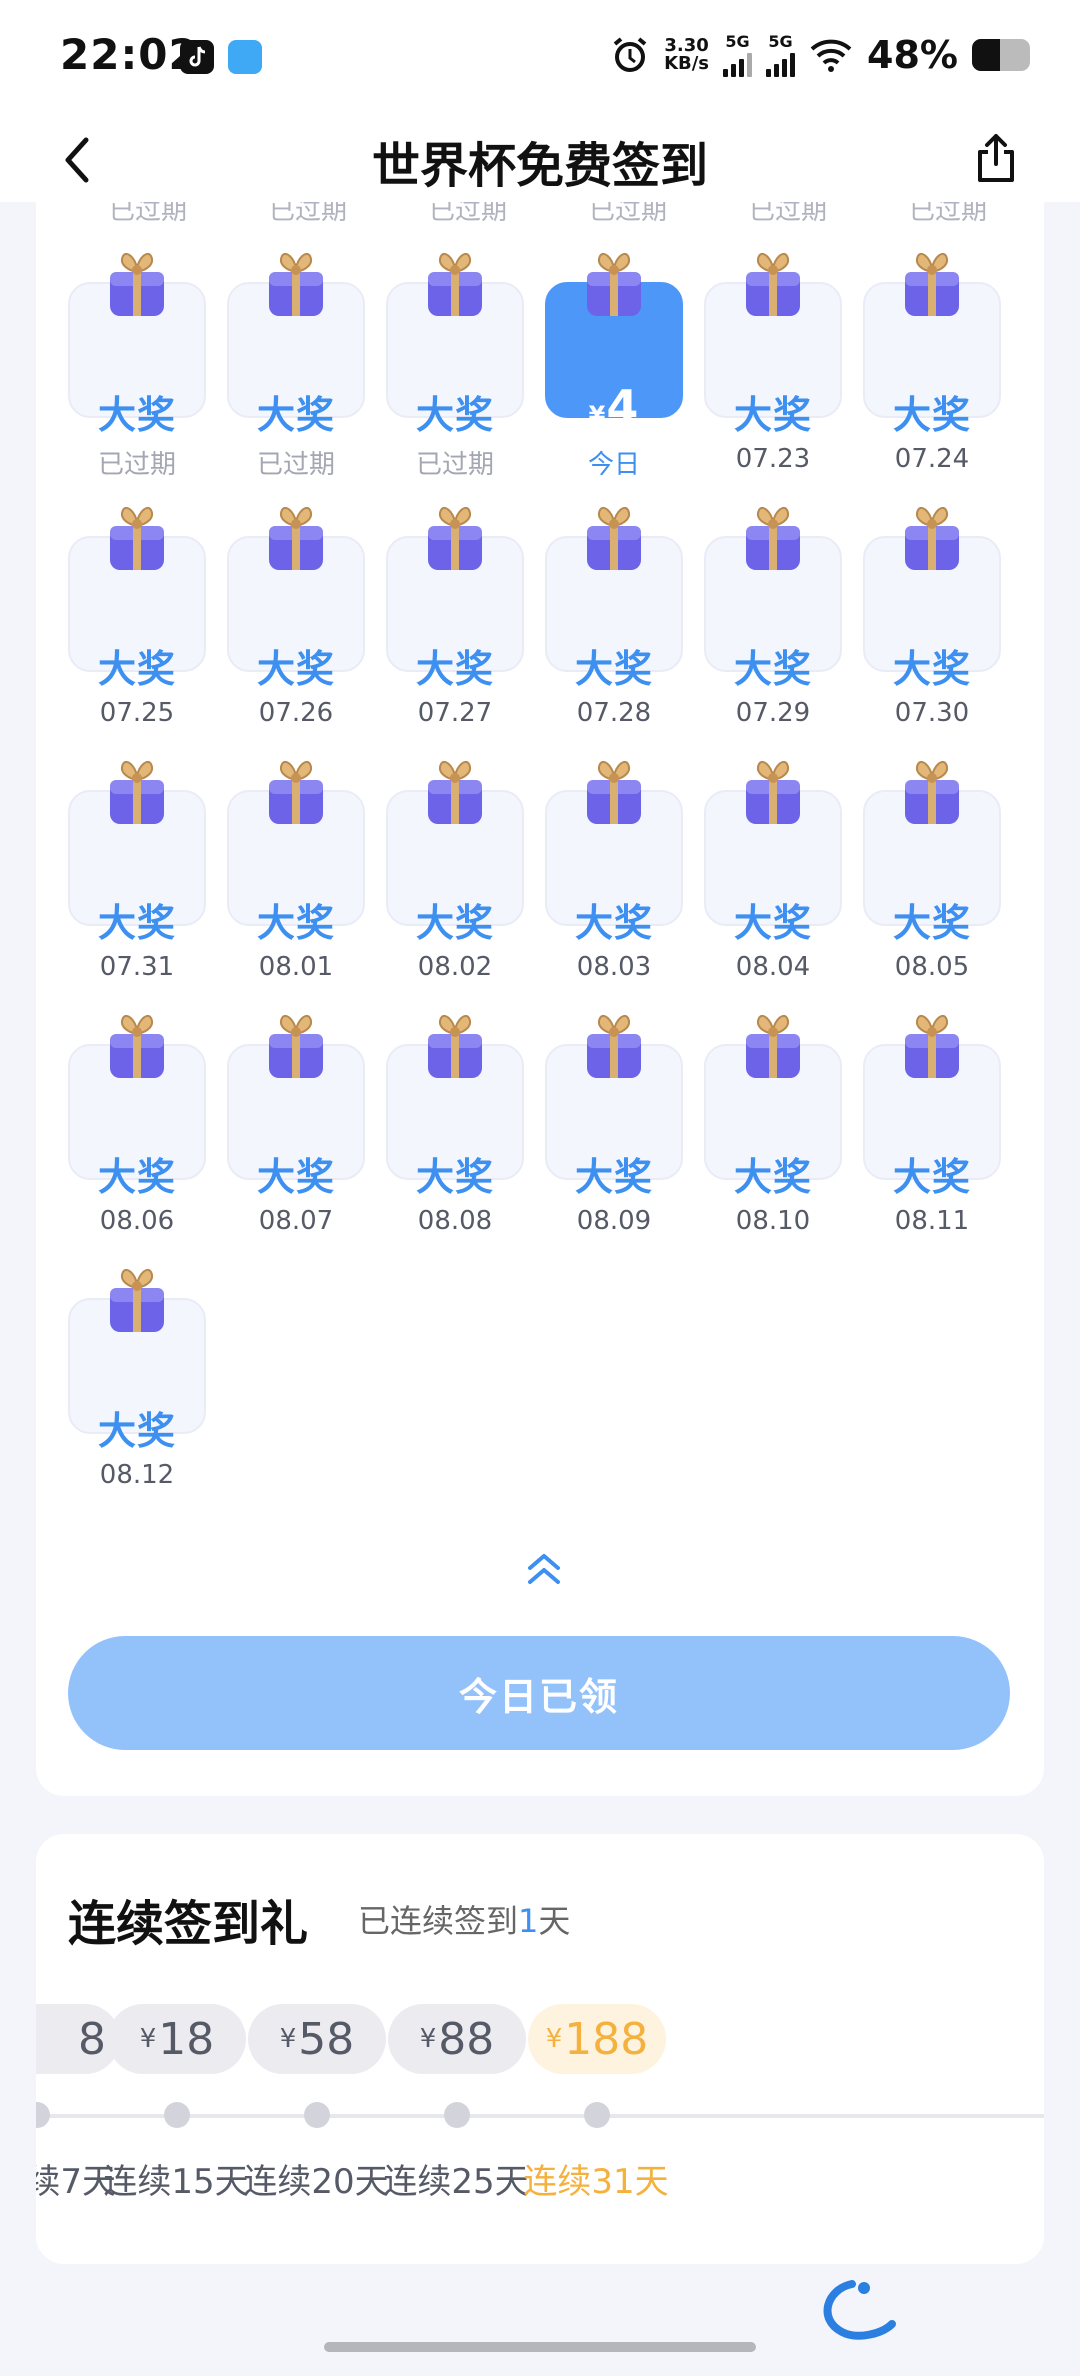 The image size is (1080, 2376). Describe the element at coordinates (932, 459) in the screenshot. I see `day-date-label: 07.24` at that location.